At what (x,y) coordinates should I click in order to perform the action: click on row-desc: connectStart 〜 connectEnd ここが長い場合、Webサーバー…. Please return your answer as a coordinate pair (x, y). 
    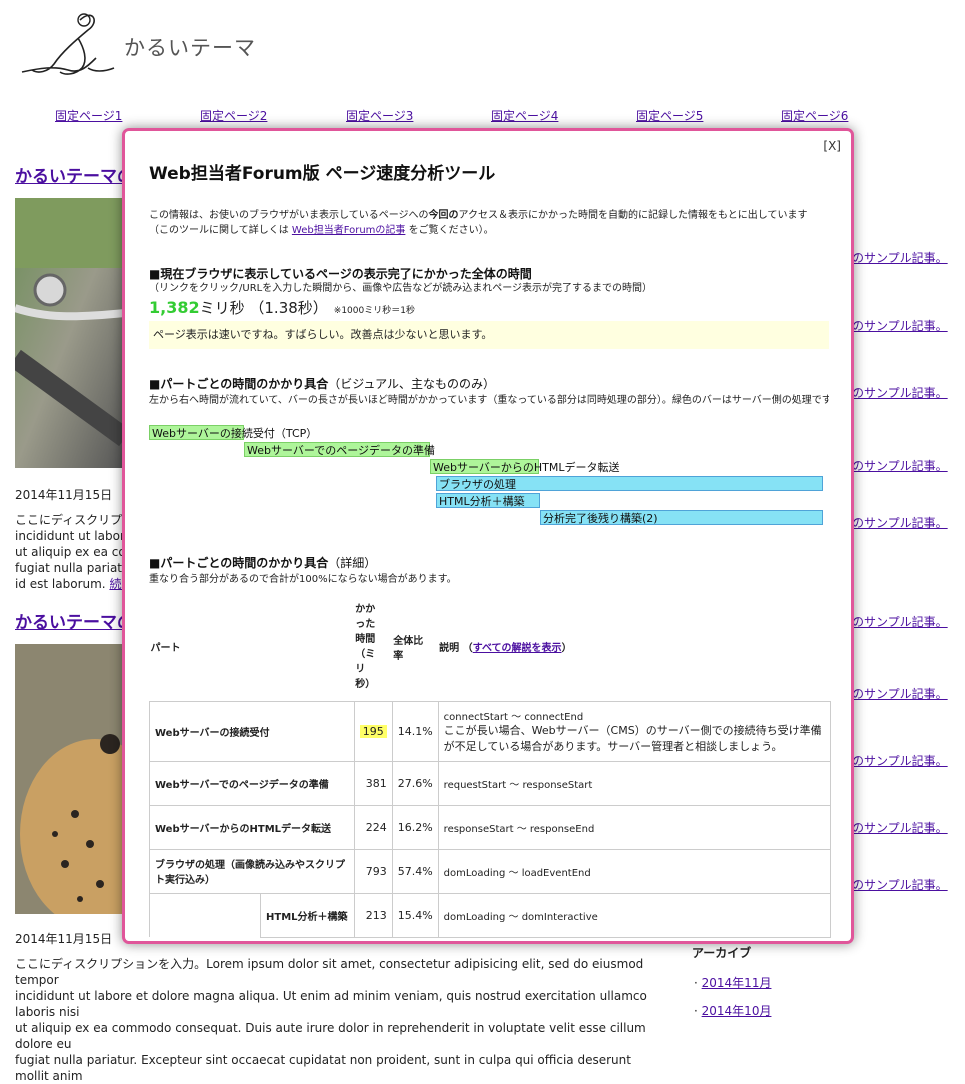
    Looking at the image, I should click on (634, 731).